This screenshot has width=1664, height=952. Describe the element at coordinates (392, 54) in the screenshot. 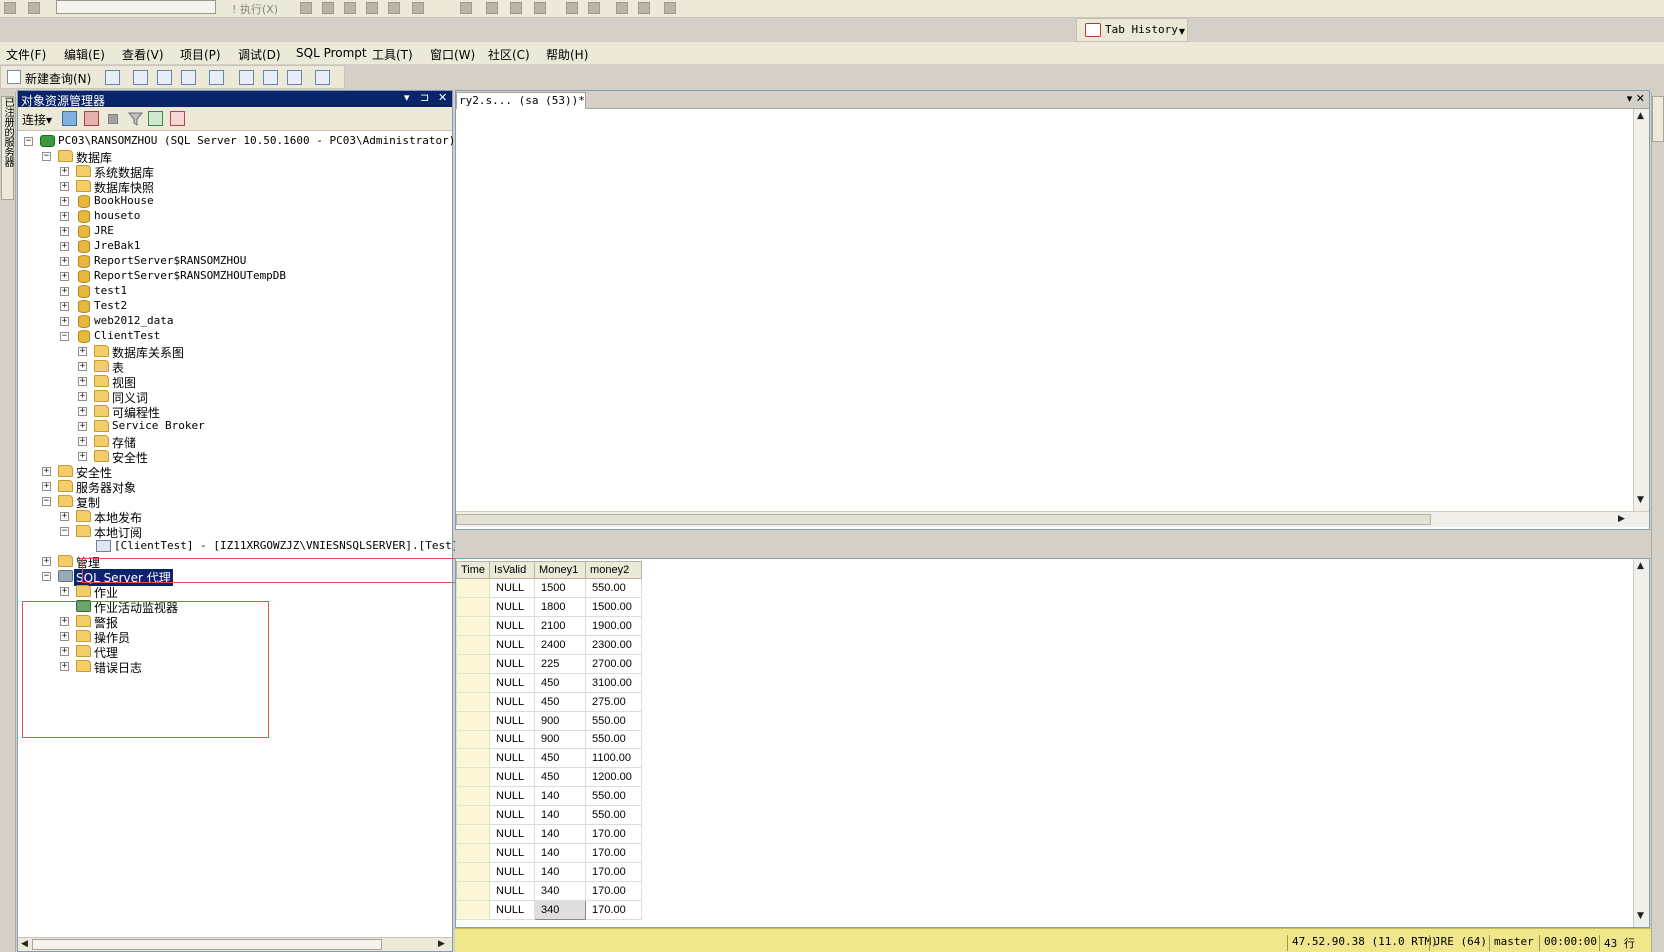

I see `menu-tools: 工具(T)` at that location.